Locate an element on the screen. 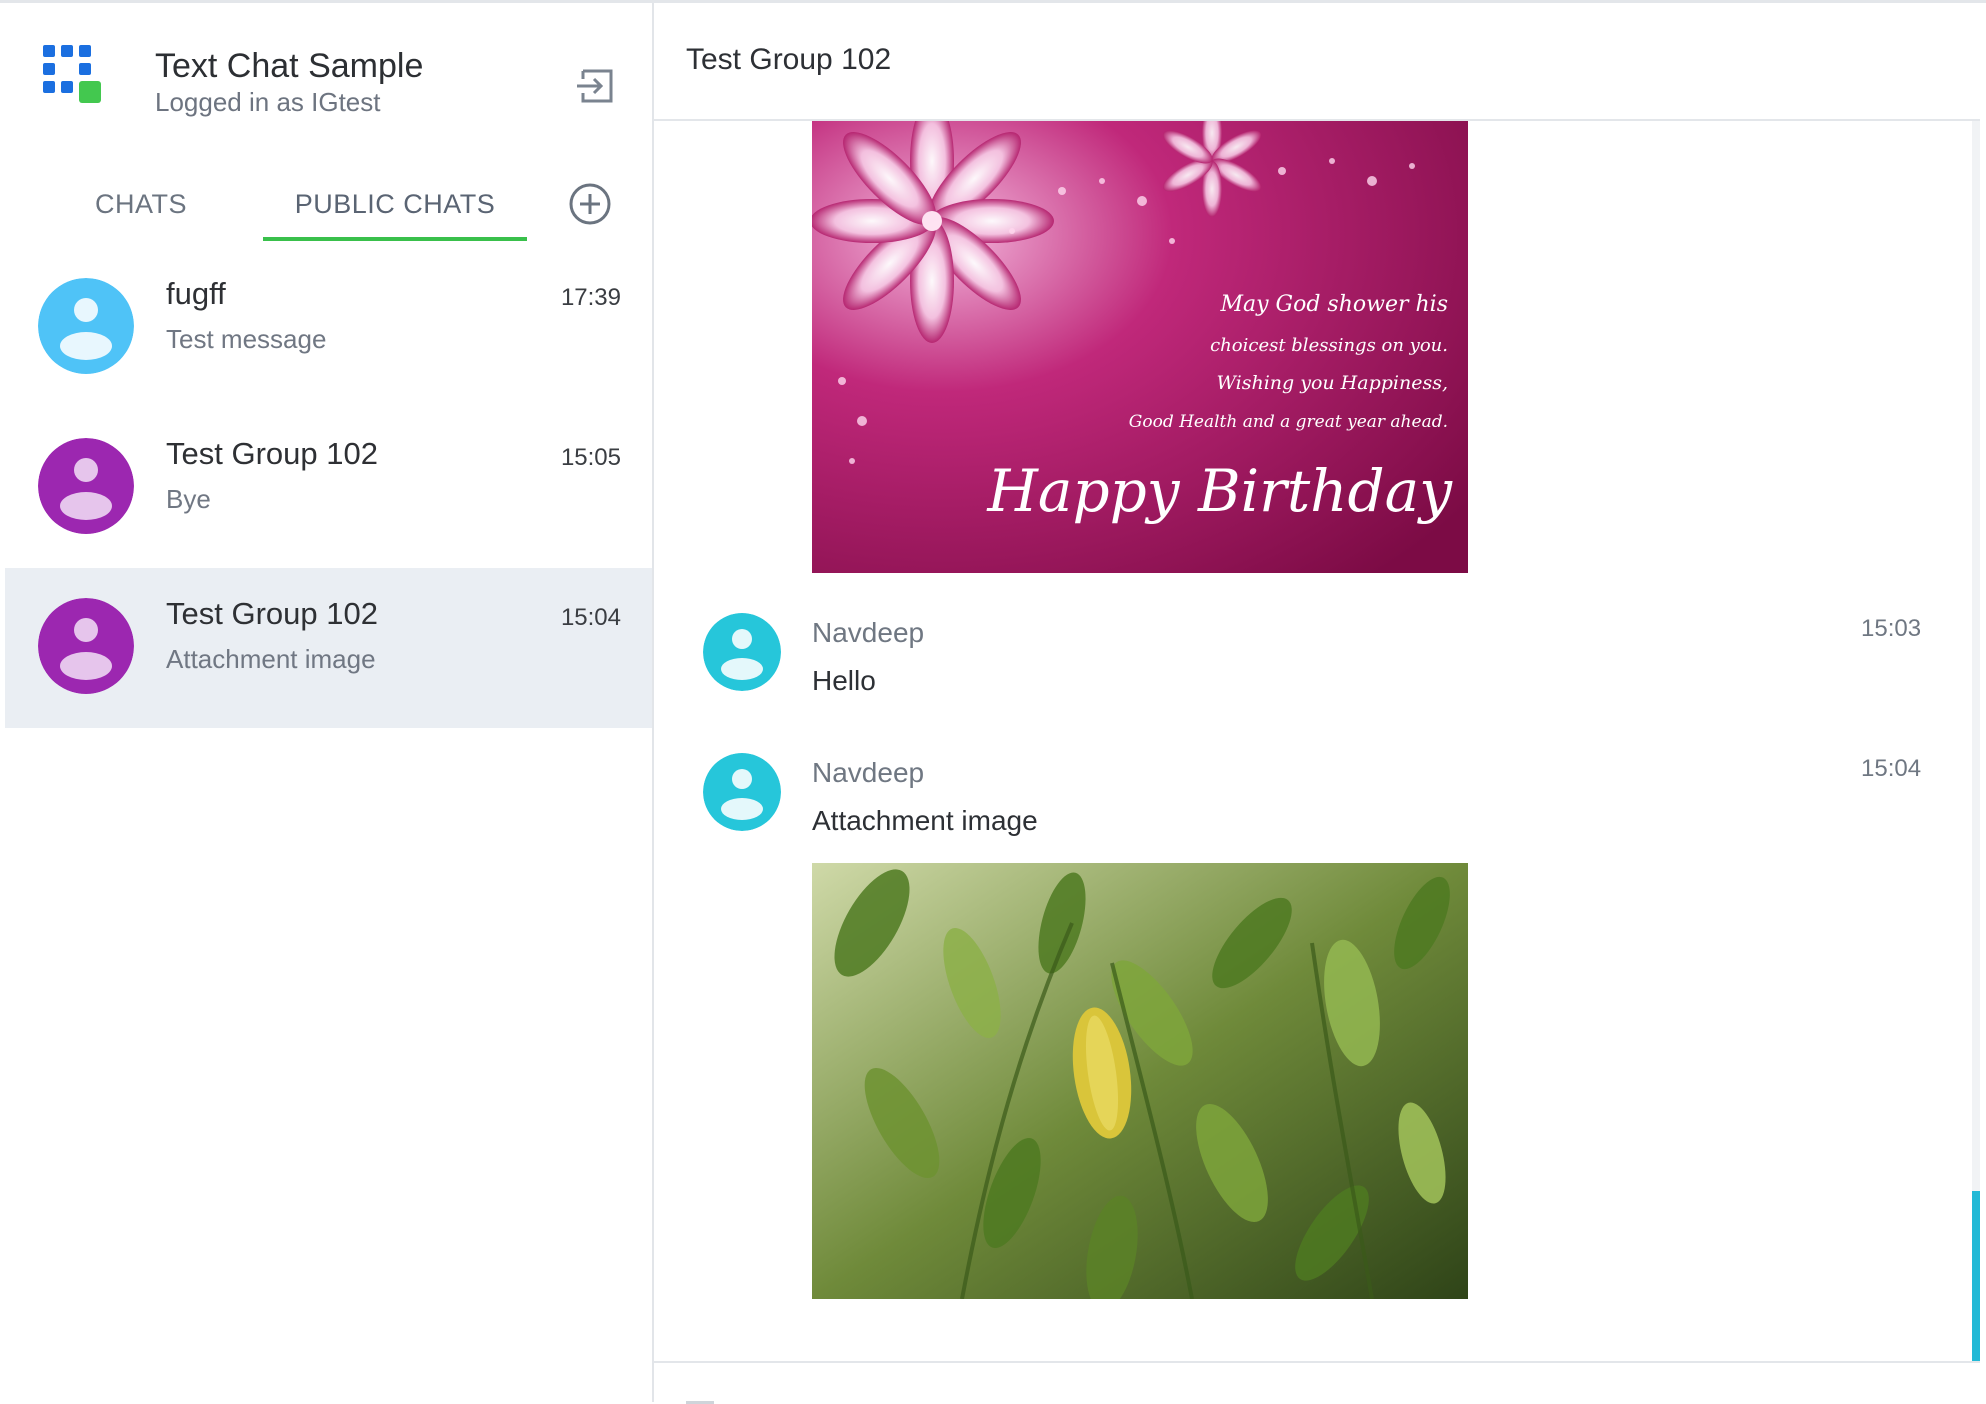 The image size is (1986, 1404). chat-list-item-active: Test Group 102 Attachment image 15:04 is located at coordinates (328, 648).